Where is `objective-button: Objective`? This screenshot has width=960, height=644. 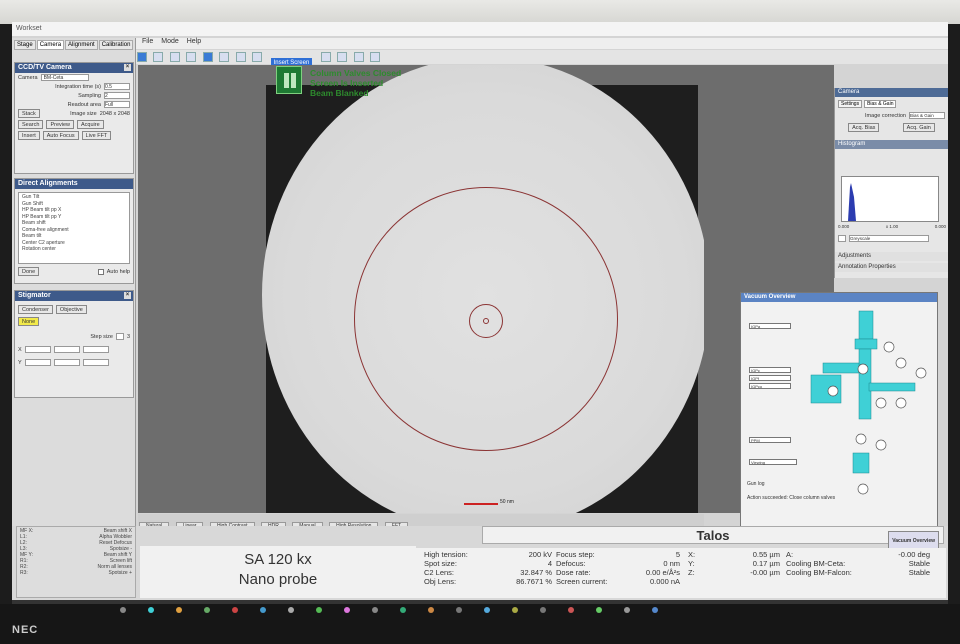 objective-button: Objective is located at coordinates (71, 309).